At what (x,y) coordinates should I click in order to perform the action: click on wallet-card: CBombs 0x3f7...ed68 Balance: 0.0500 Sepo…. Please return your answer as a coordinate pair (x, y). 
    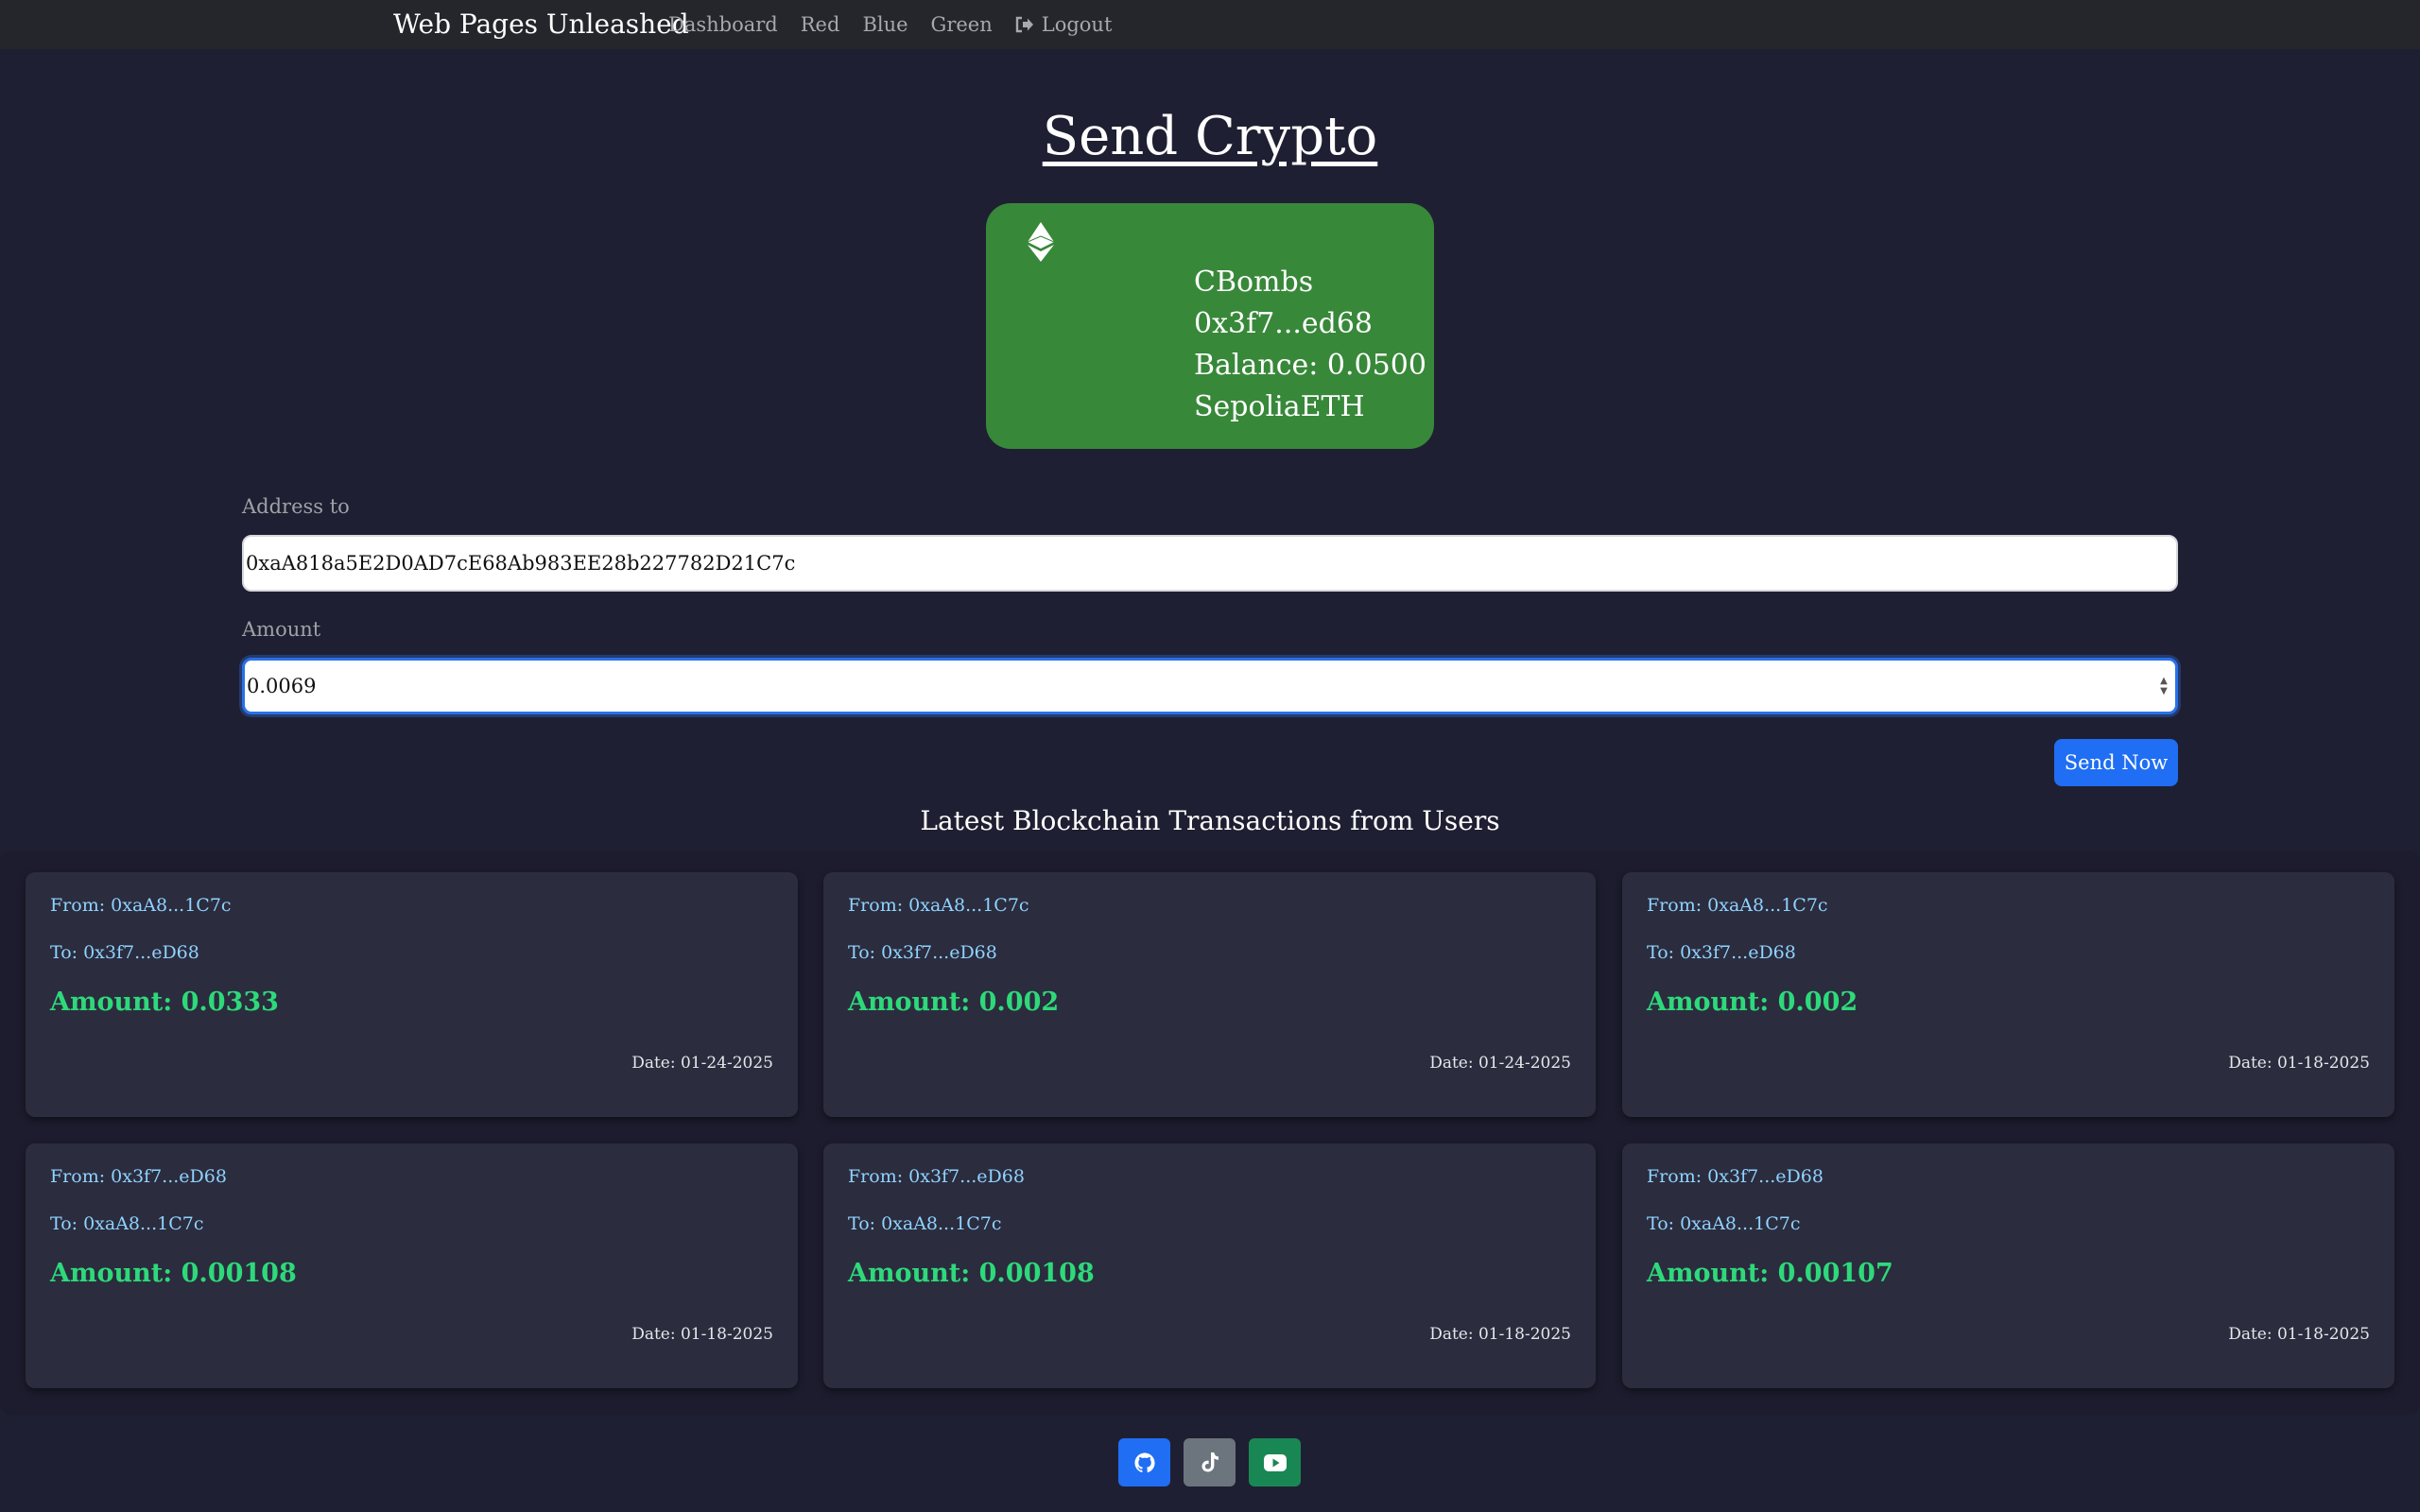
    Looking at the image, I should click on (1210, 326).